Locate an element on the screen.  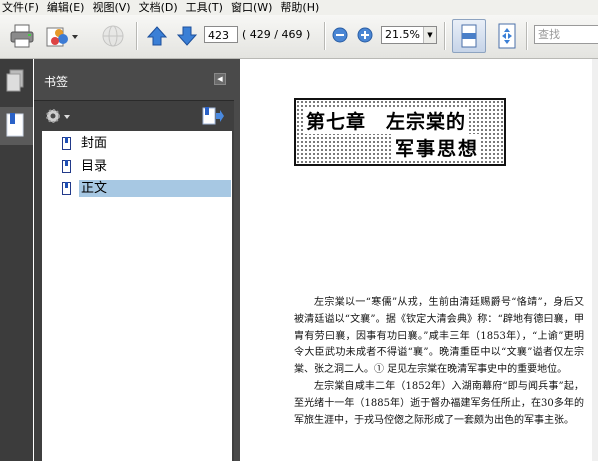
previous-page-button is located at coordinates (157, 36).